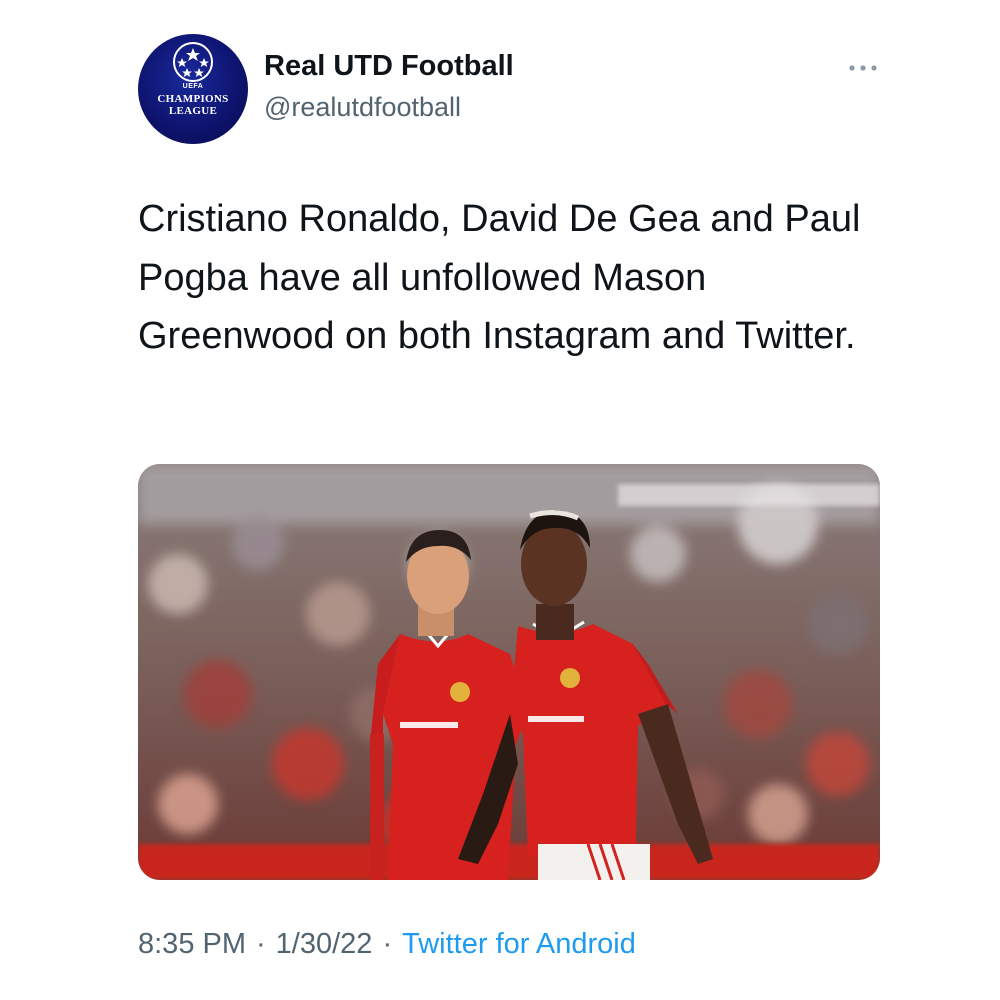 This screenshot has width=1000, height=1000. I want to click on avatar-champions-text: CHAMPIONS, so click(193, 99).